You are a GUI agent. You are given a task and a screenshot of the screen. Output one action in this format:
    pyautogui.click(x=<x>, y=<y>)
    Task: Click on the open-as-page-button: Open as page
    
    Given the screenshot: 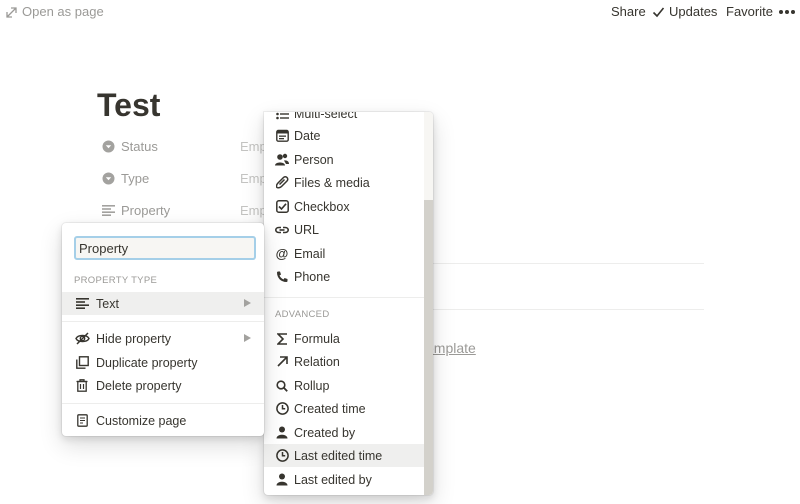 What is the action you would take?
    pyautogui.click(x=55, y=12)
    